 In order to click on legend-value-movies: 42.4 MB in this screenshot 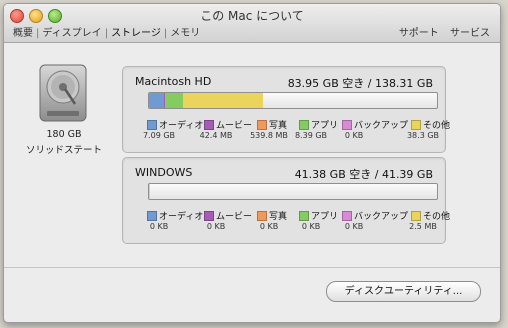, I will do `click(216, 135)`.